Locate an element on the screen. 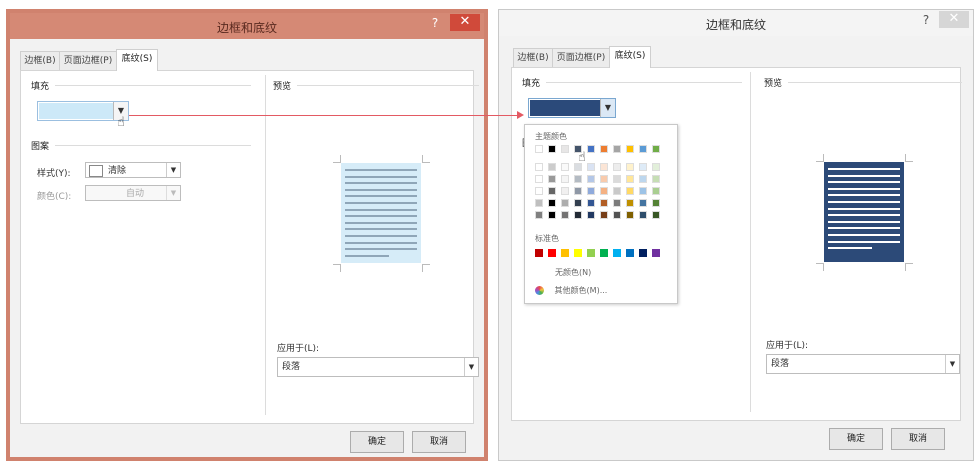 The width and height of the screenshot is (977, 464). shading-preview is located at coordinates (381, 213).